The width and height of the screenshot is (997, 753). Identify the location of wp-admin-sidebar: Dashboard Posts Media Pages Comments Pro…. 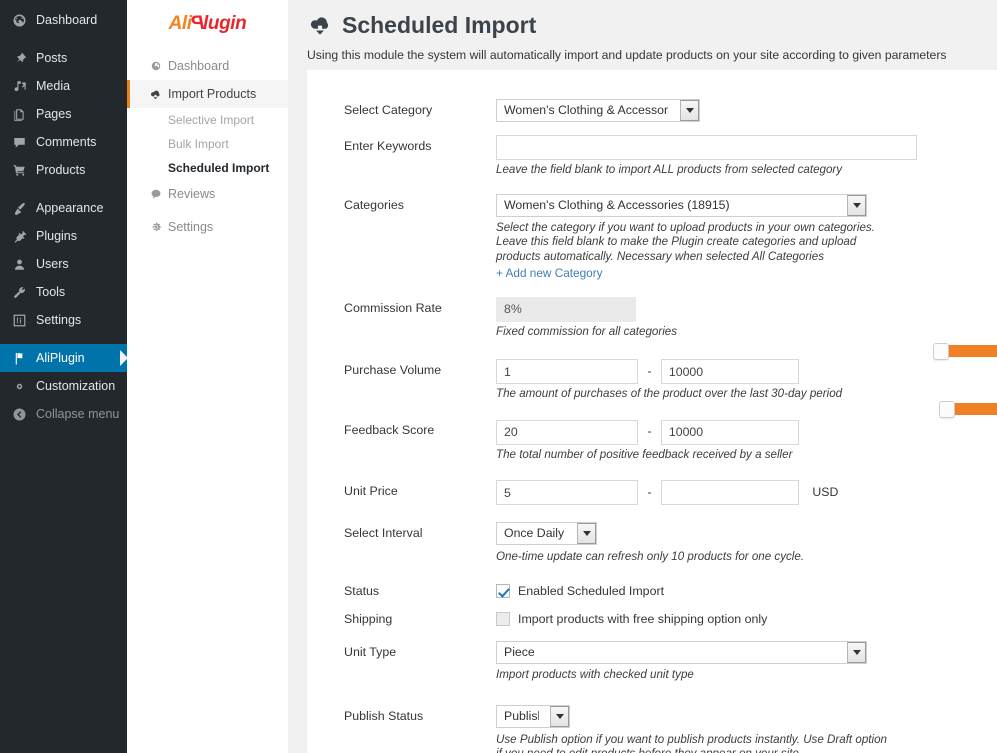
(63, 376).